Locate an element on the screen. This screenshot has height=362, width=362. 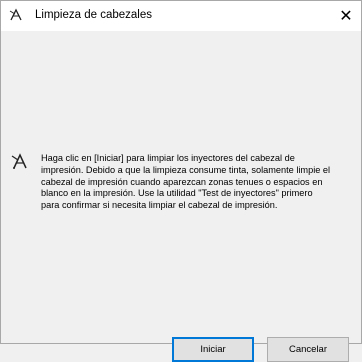
window-title: Limpieza de cabezales is located at coordinates (93, 15).